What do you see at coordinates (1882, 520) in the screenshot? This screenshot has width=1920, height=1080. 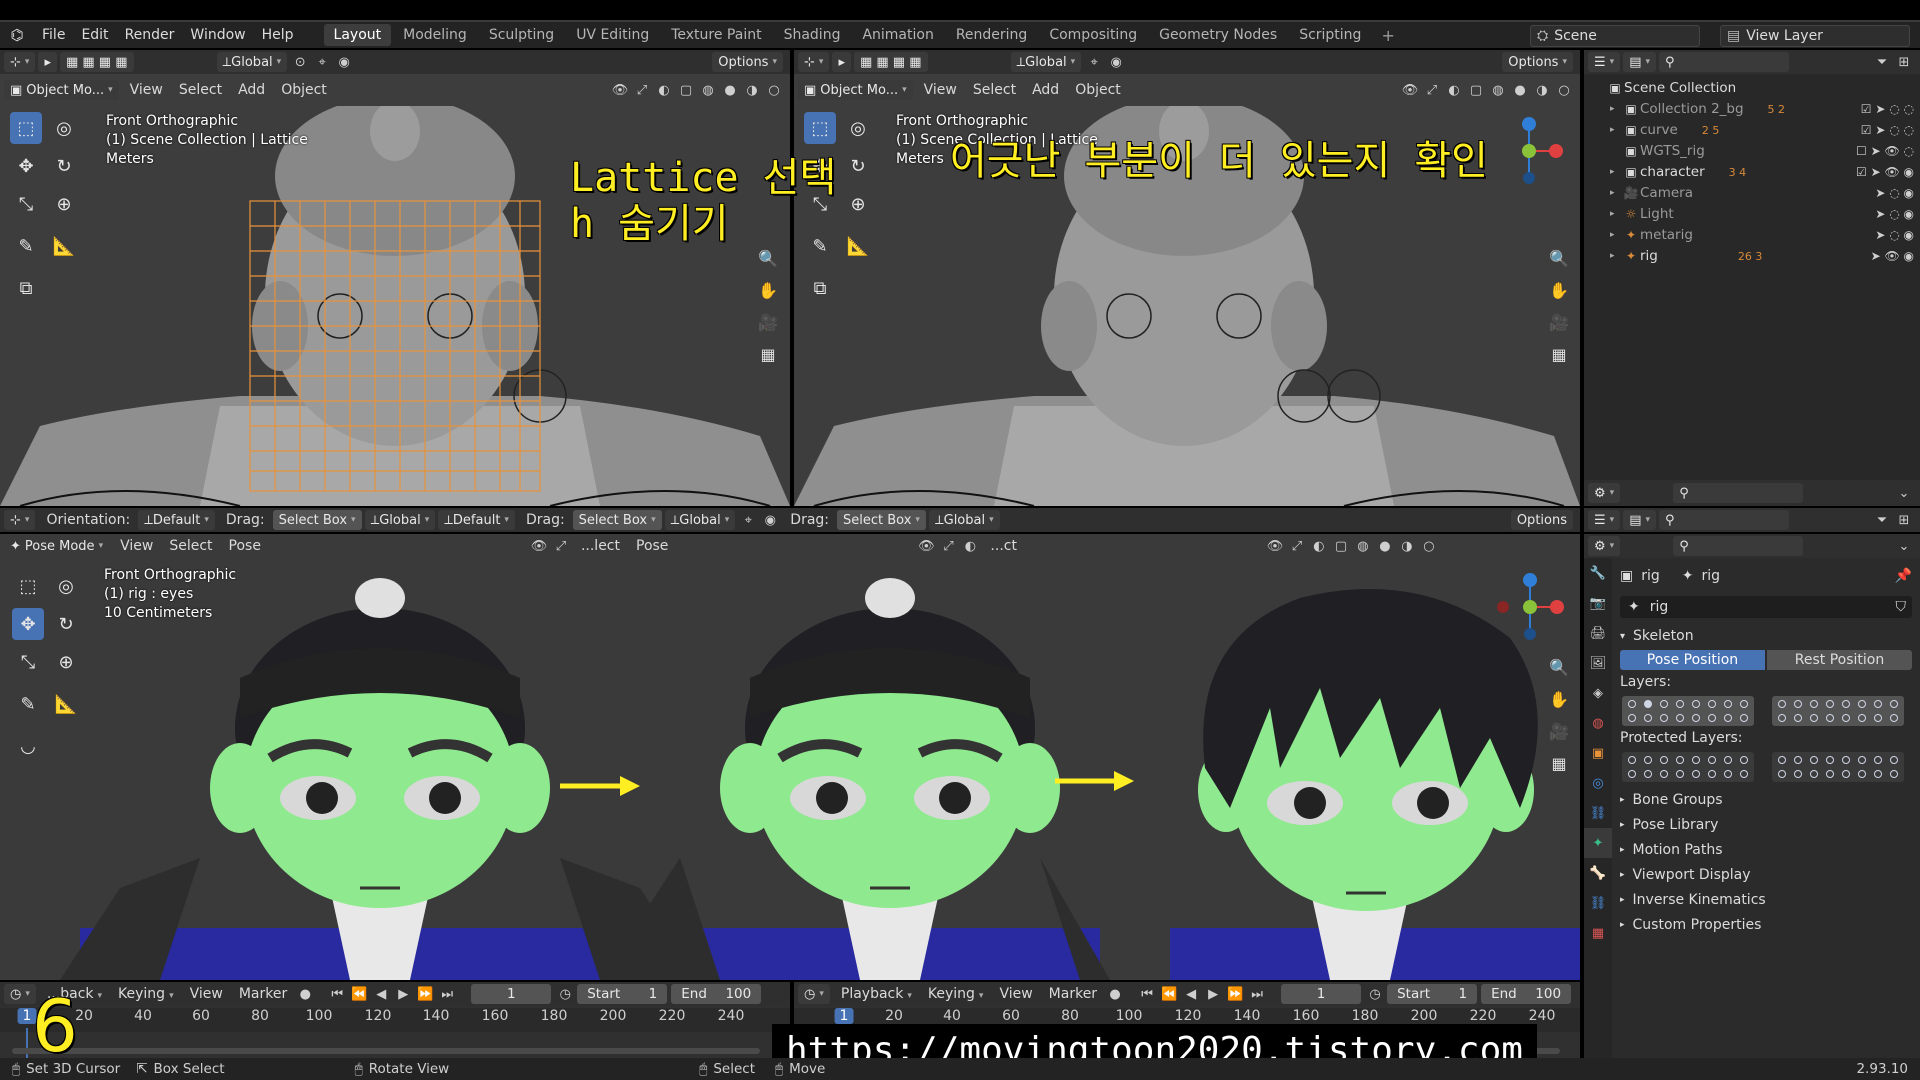 I see `filter-icon: ⏷` at bounding box center [1882, 520].